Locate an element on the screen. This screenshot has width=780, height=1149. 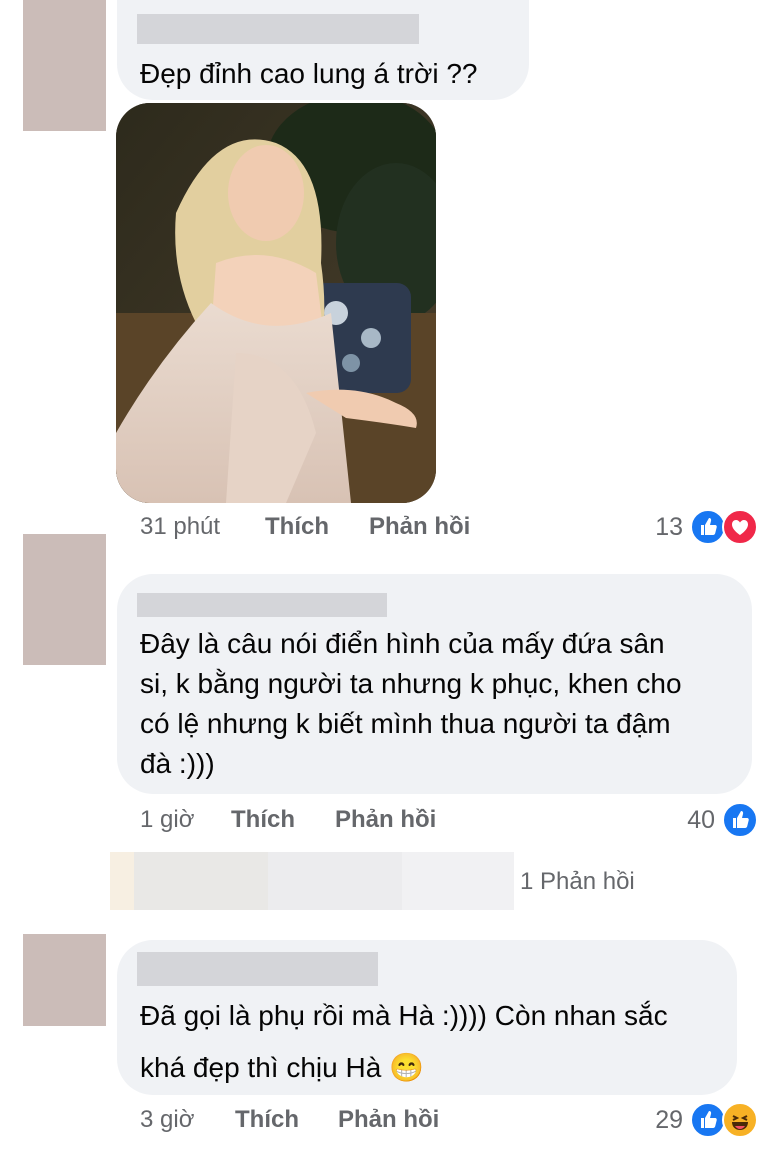
comment-timestamp: 3 giờ is located at coordinates (167, 1120).